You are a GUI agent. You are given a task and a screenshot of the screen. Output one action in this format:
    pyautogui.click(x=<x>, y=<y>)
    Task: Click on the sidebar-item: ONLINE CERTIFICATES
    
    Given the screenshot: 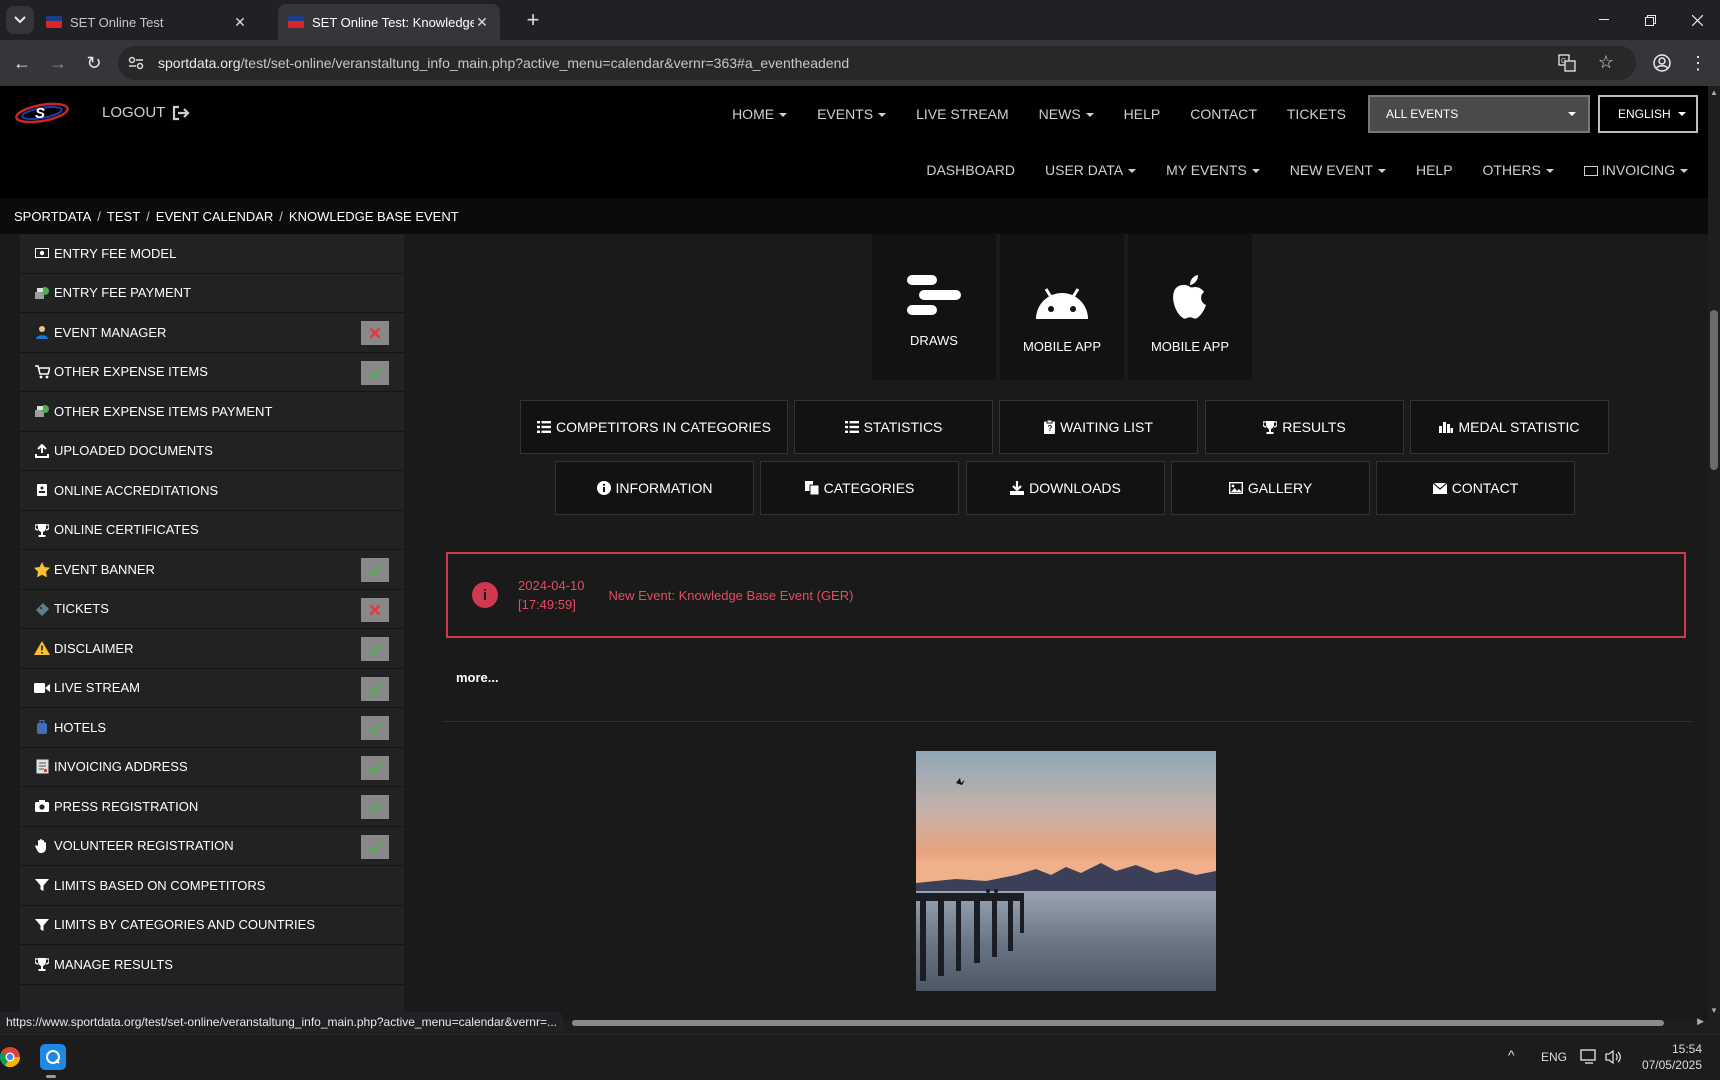 What is the action you would take?
    pyautogui.click(x=212, y=530)
    